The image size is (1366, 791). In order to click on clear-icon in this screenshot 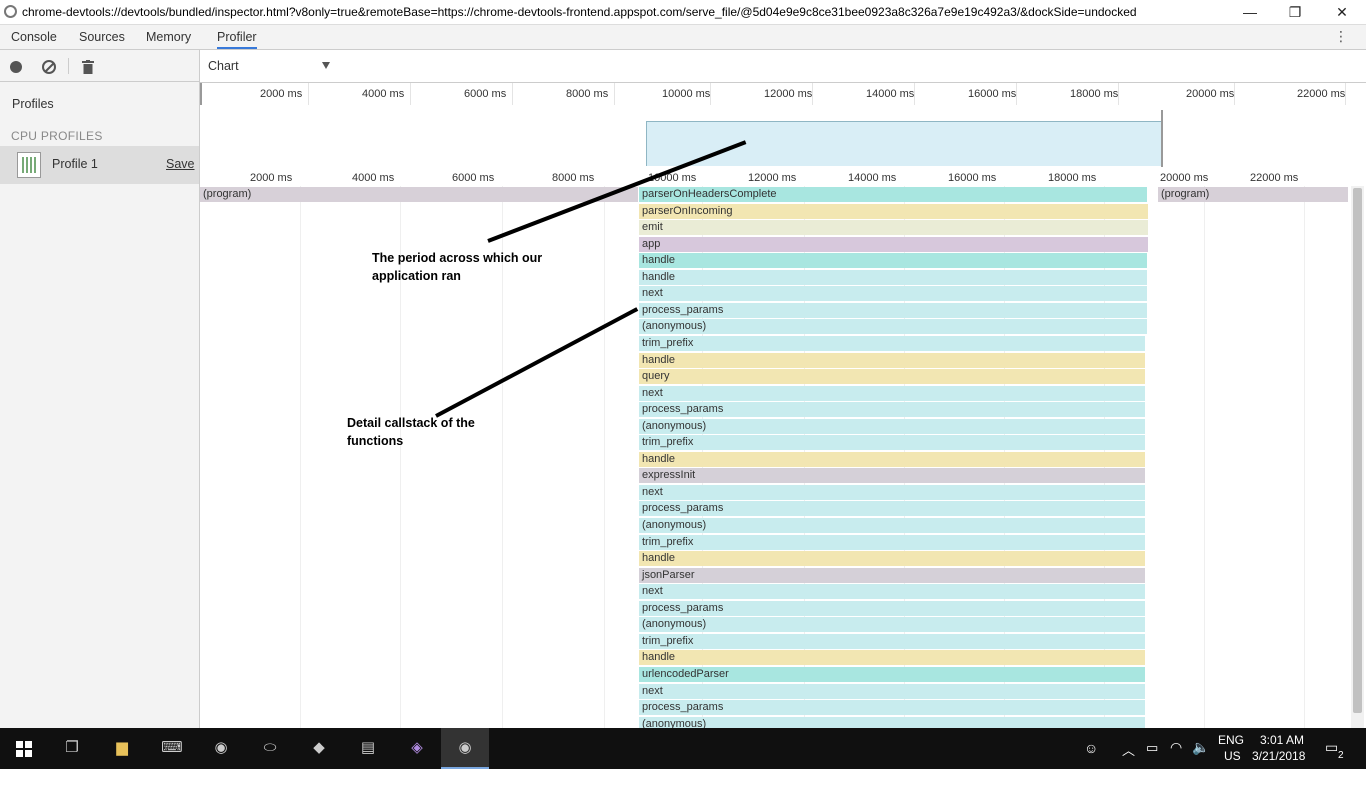, I will do `click(49, 67)`.